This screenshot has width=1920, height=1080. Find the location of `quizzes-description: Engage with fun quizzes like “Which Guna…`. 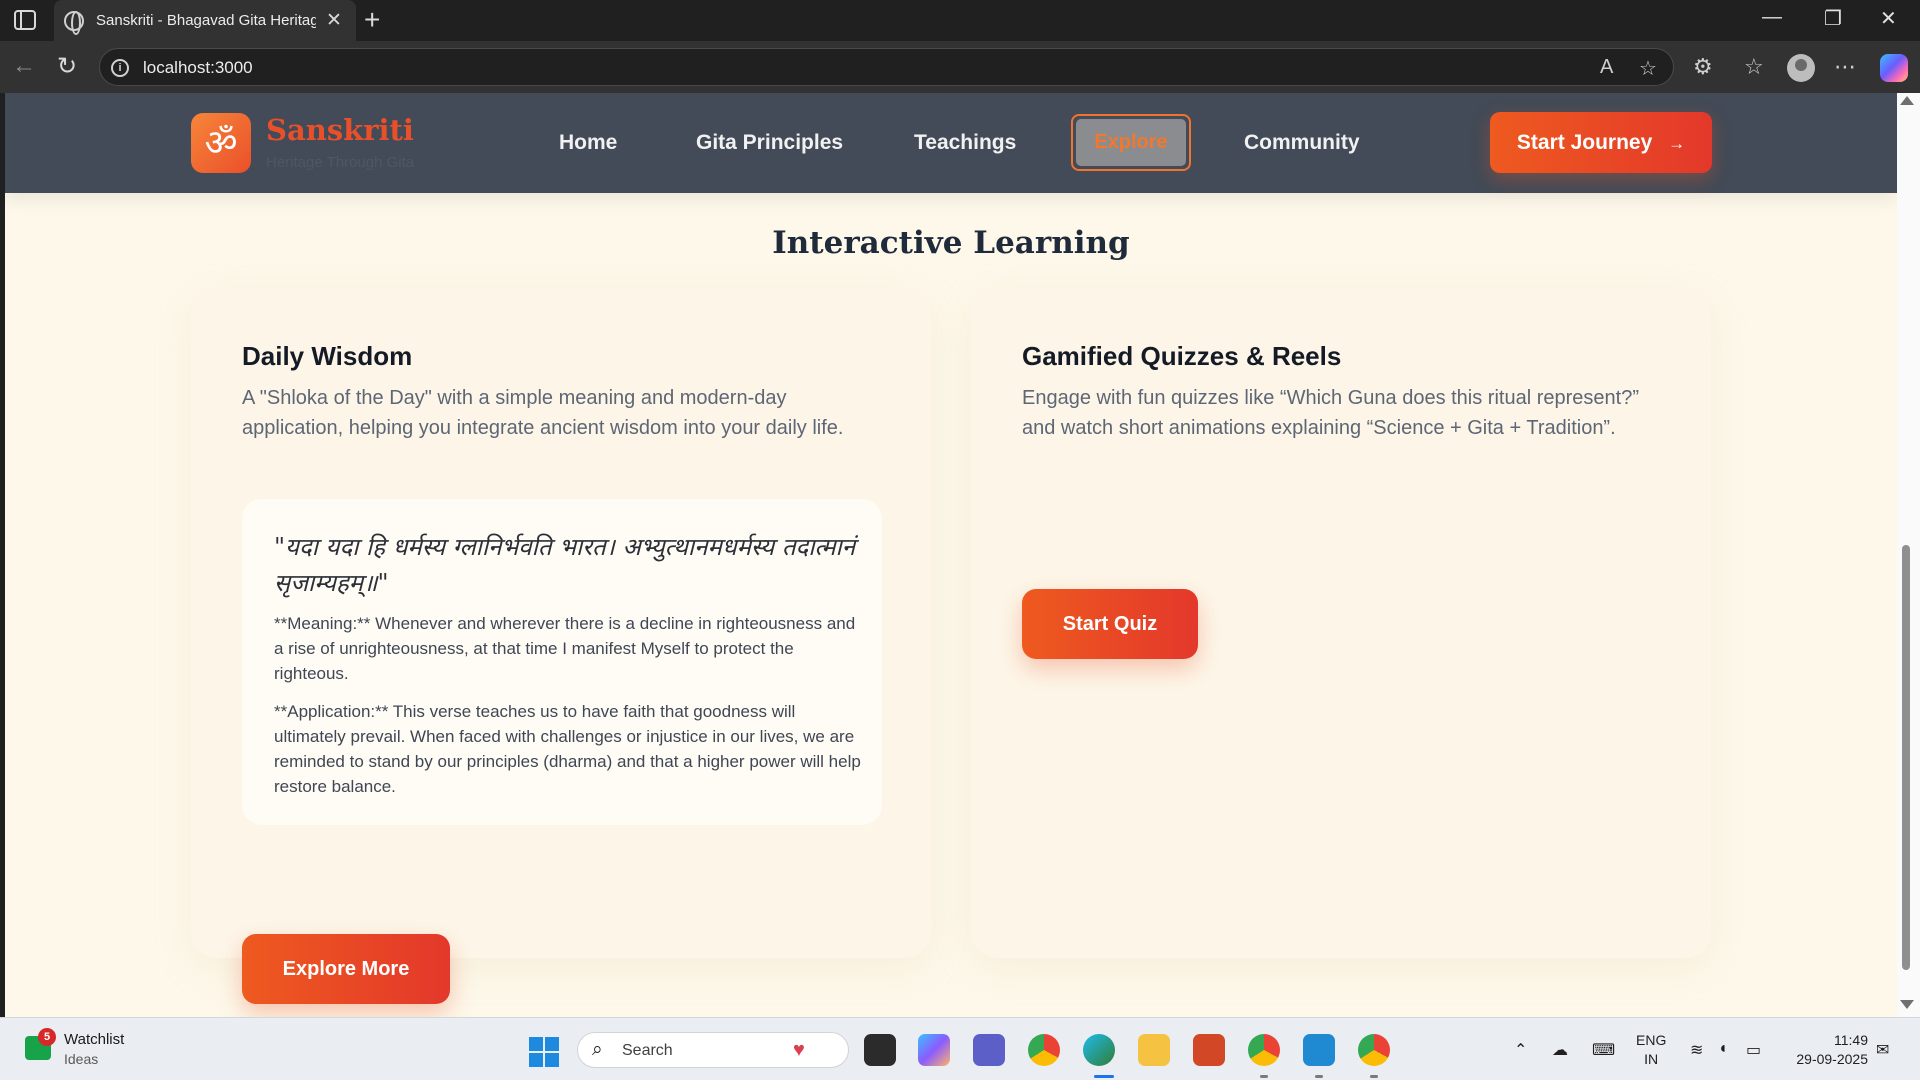

quizzes-description: Engage with fun quizzes like “Which Guna… is located at coordinates (1330, 413).